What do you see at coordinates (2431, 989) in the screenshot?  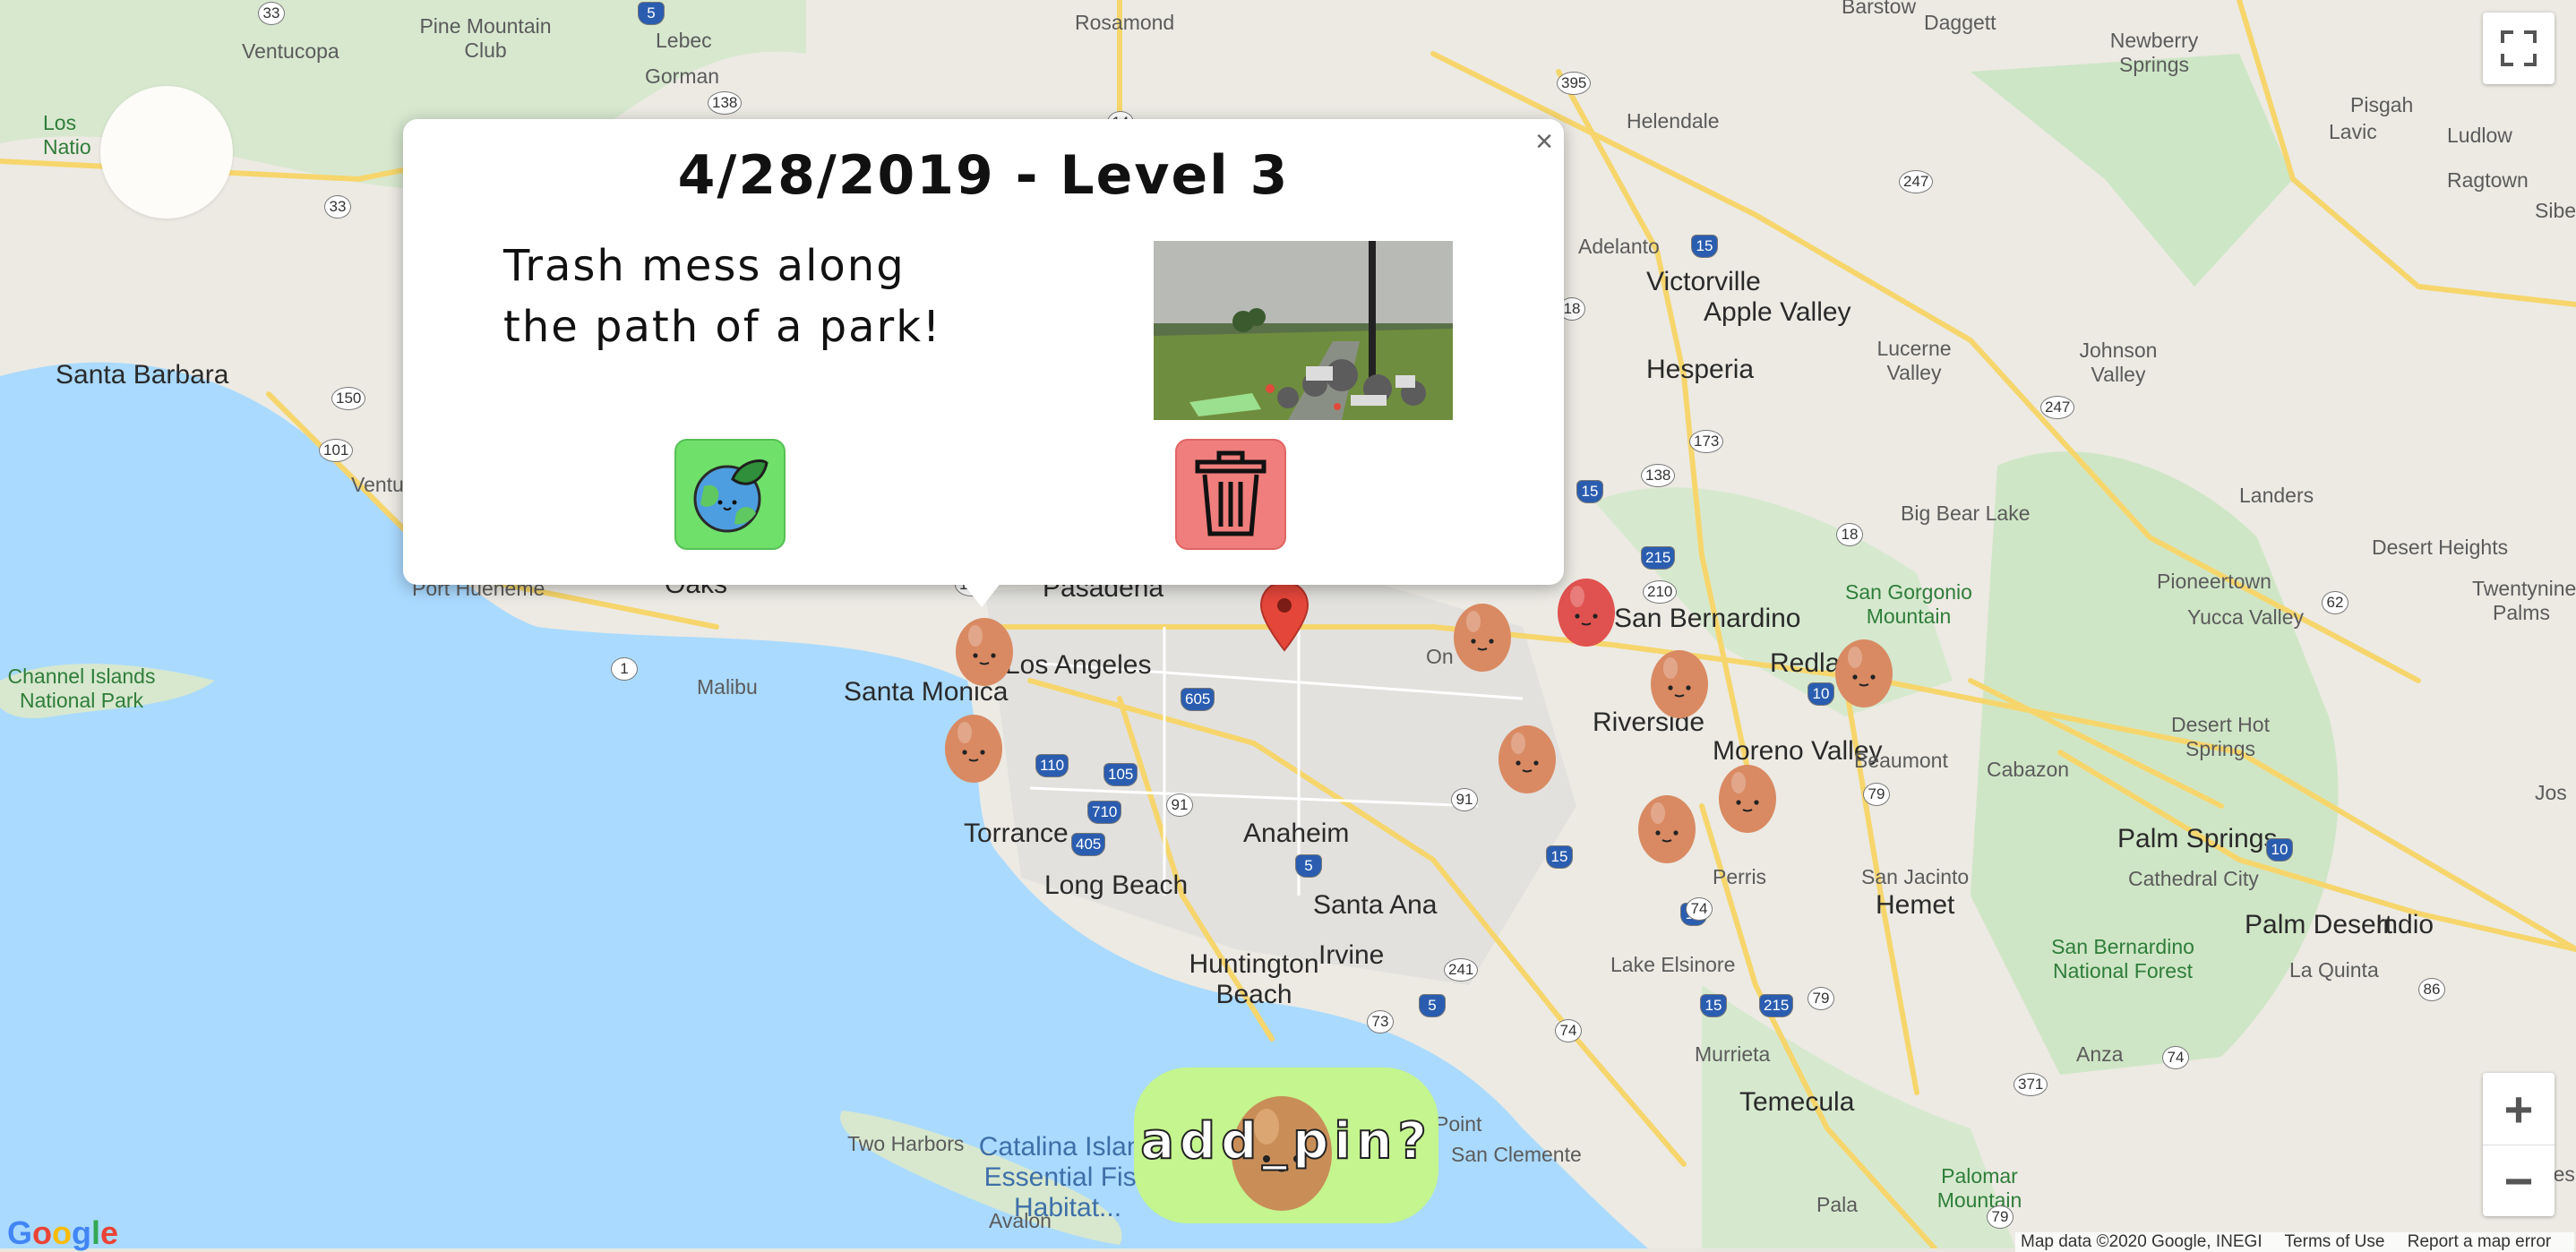 I see `highway-shield: 86` at bounding box center [2431, 989].